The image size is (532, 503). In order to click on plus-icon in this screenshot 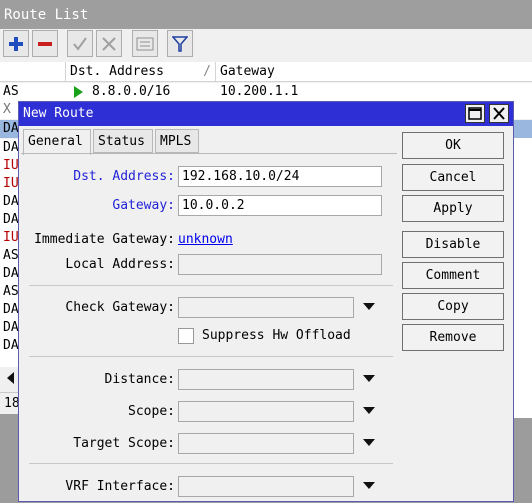, I will do `click(16, 43)`.